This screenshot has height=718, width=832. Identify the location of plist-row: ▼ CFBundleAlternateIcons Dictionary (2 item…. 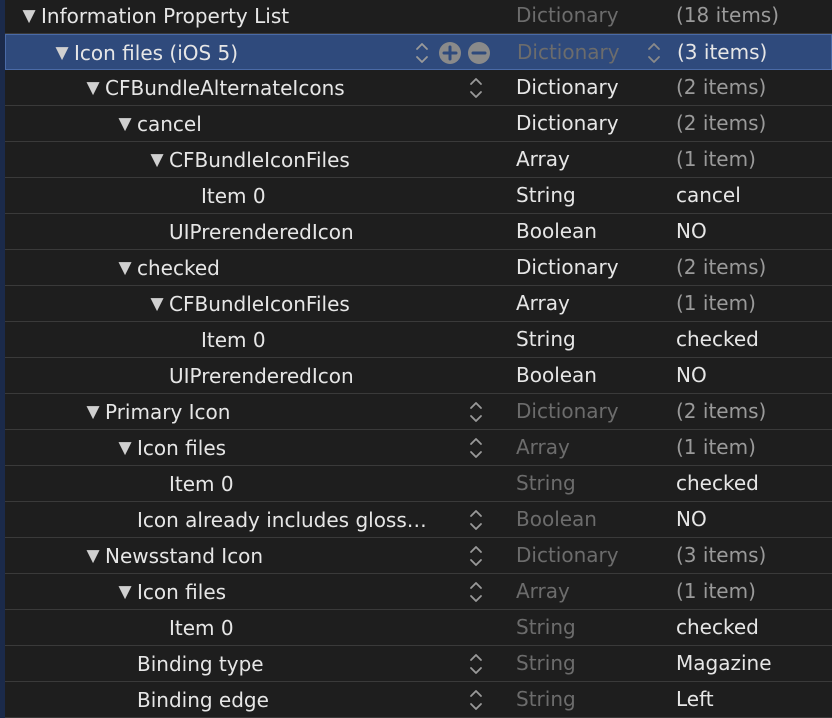
(418, 88).